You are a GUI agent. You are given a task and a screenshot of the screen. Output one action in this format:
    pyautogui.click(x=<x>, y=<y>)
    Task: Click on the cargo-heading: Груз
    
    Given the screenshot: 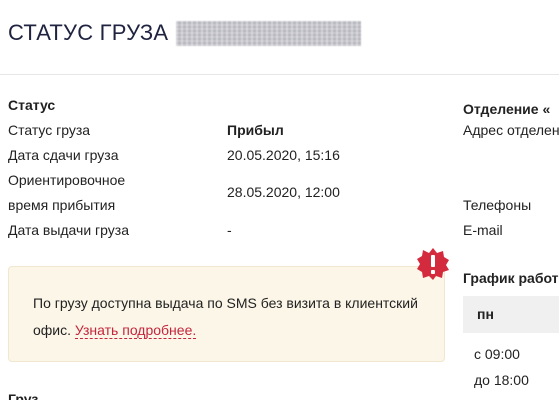 What is the action you would take?
    pyautogui.click(x=23, y=395)
    